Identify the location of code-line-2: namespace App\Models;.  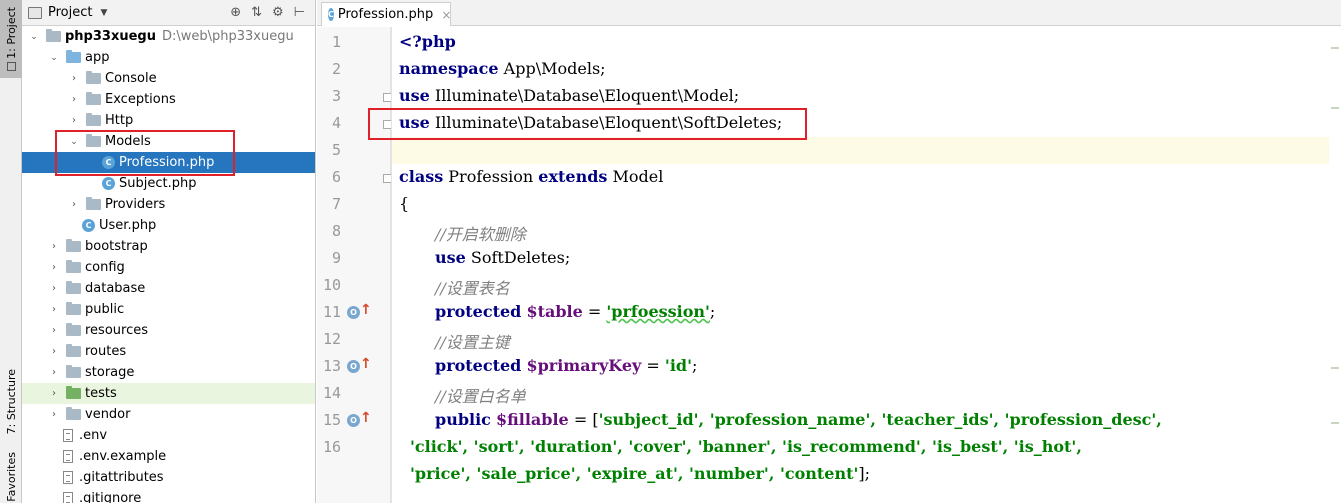
(502, 68).